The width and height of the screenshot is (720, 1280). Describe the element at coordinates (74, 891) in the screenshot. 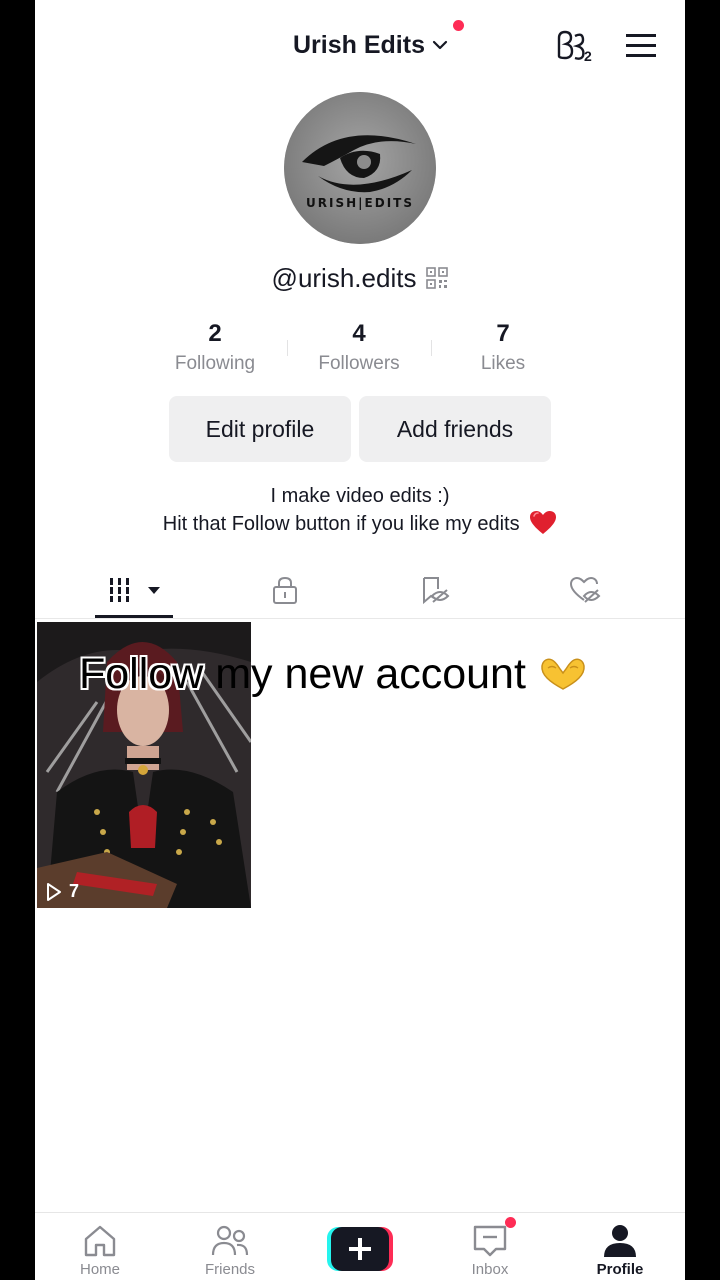

I see `view-count-value: 7` at that location.